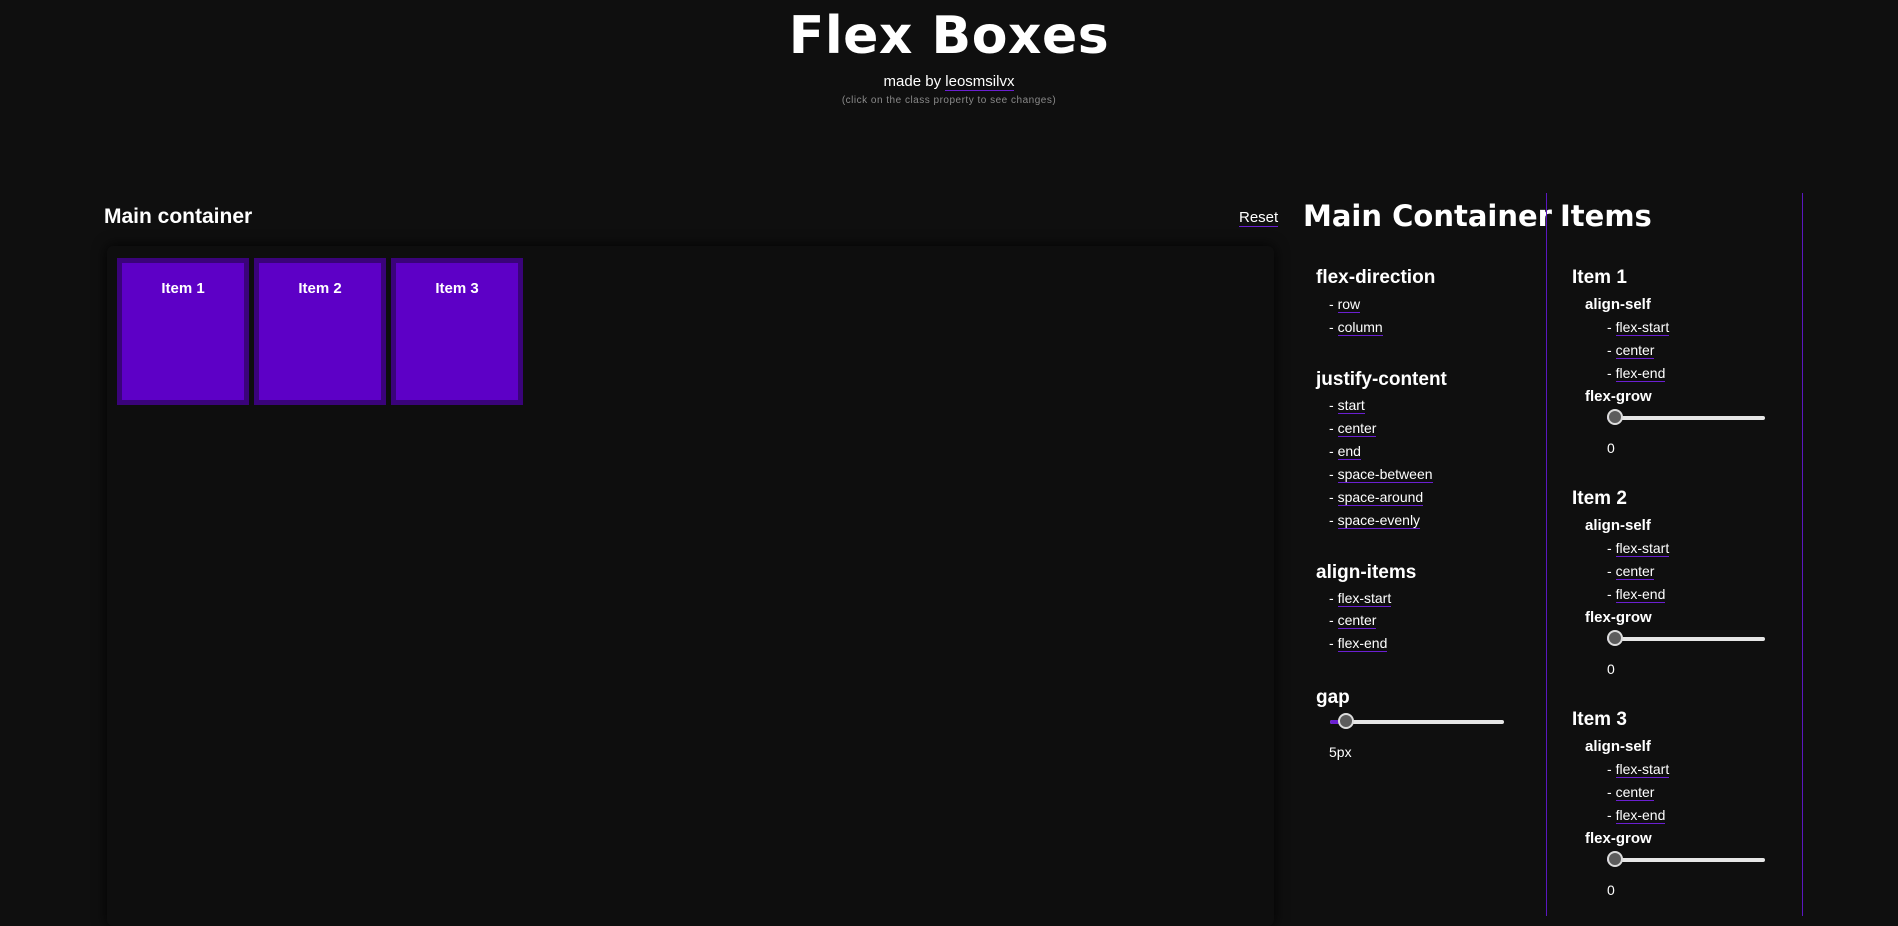 The width and height of the screenshot is (1898, 926). What do you see at coordinates (1618, 525) in the screenshot?
I see `item-2-align-self-label: align-self` at bounding box center [1618, 525].